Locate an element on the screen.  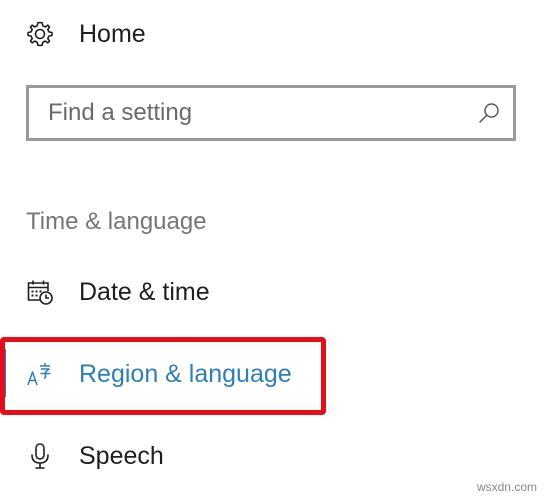
watermark: wsxdn.com is located at coordinates (506, 487).